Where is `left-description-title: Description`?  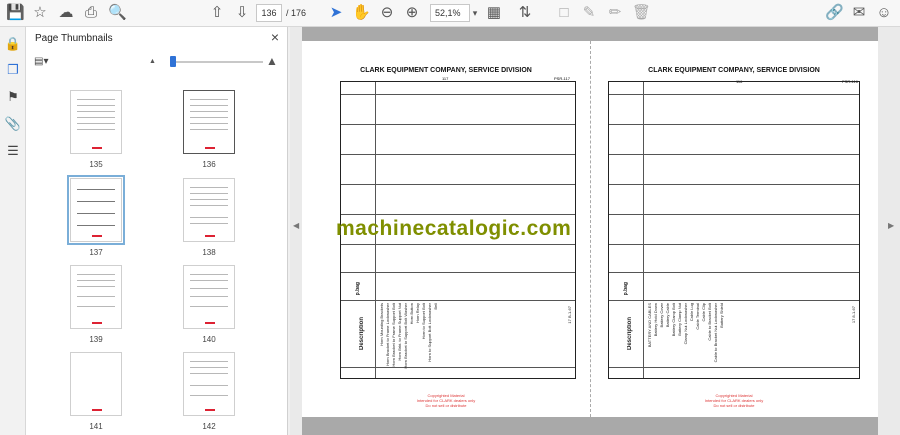 left-description-title: Description is located at coordinates (362, 334).